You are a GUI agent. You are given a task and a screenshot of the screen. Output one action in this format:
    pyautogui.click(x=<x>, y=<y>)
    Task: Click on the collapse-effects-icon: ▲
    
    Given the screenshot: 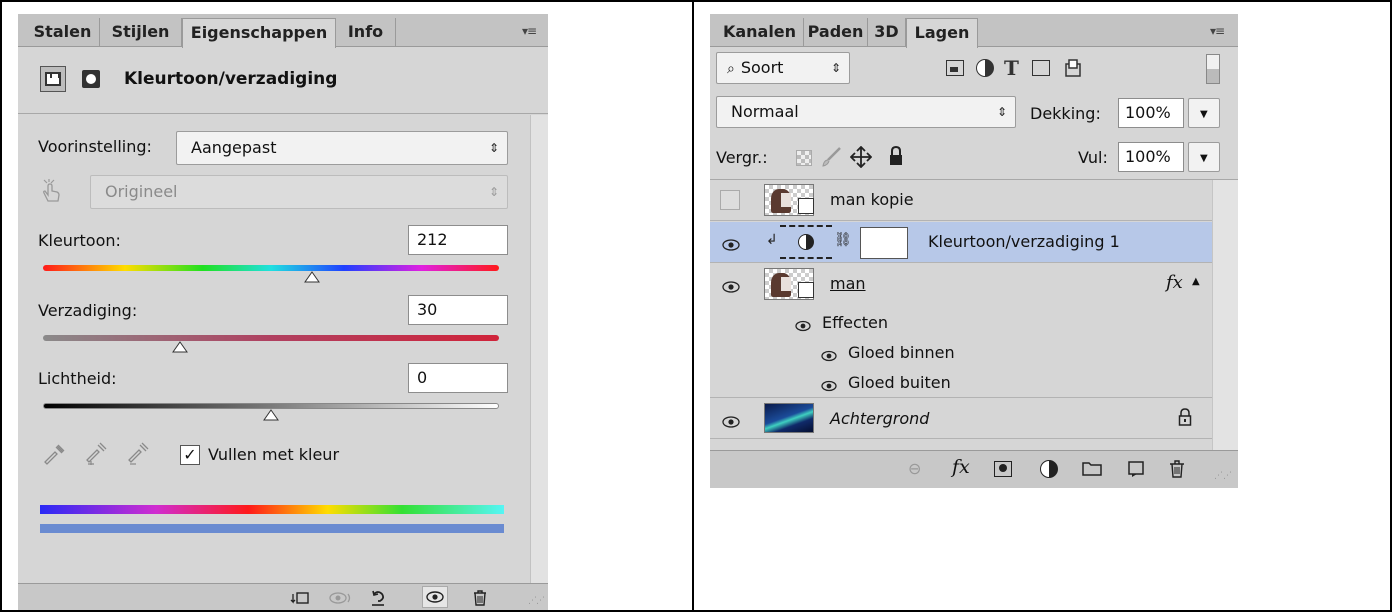 What is the action you would take?
    pyautogui.click(x=1196, y=281)
    